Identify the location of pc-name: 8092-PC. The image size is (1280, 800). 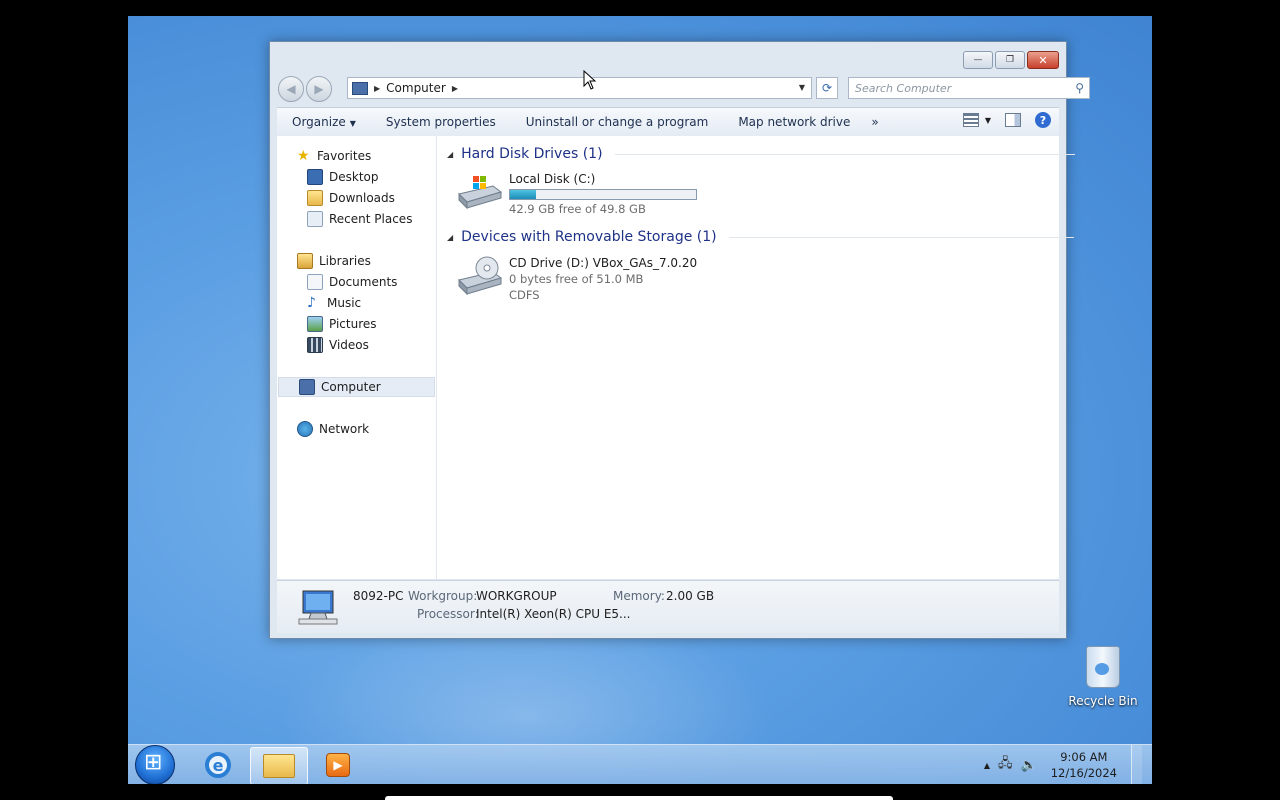
(378, 596).